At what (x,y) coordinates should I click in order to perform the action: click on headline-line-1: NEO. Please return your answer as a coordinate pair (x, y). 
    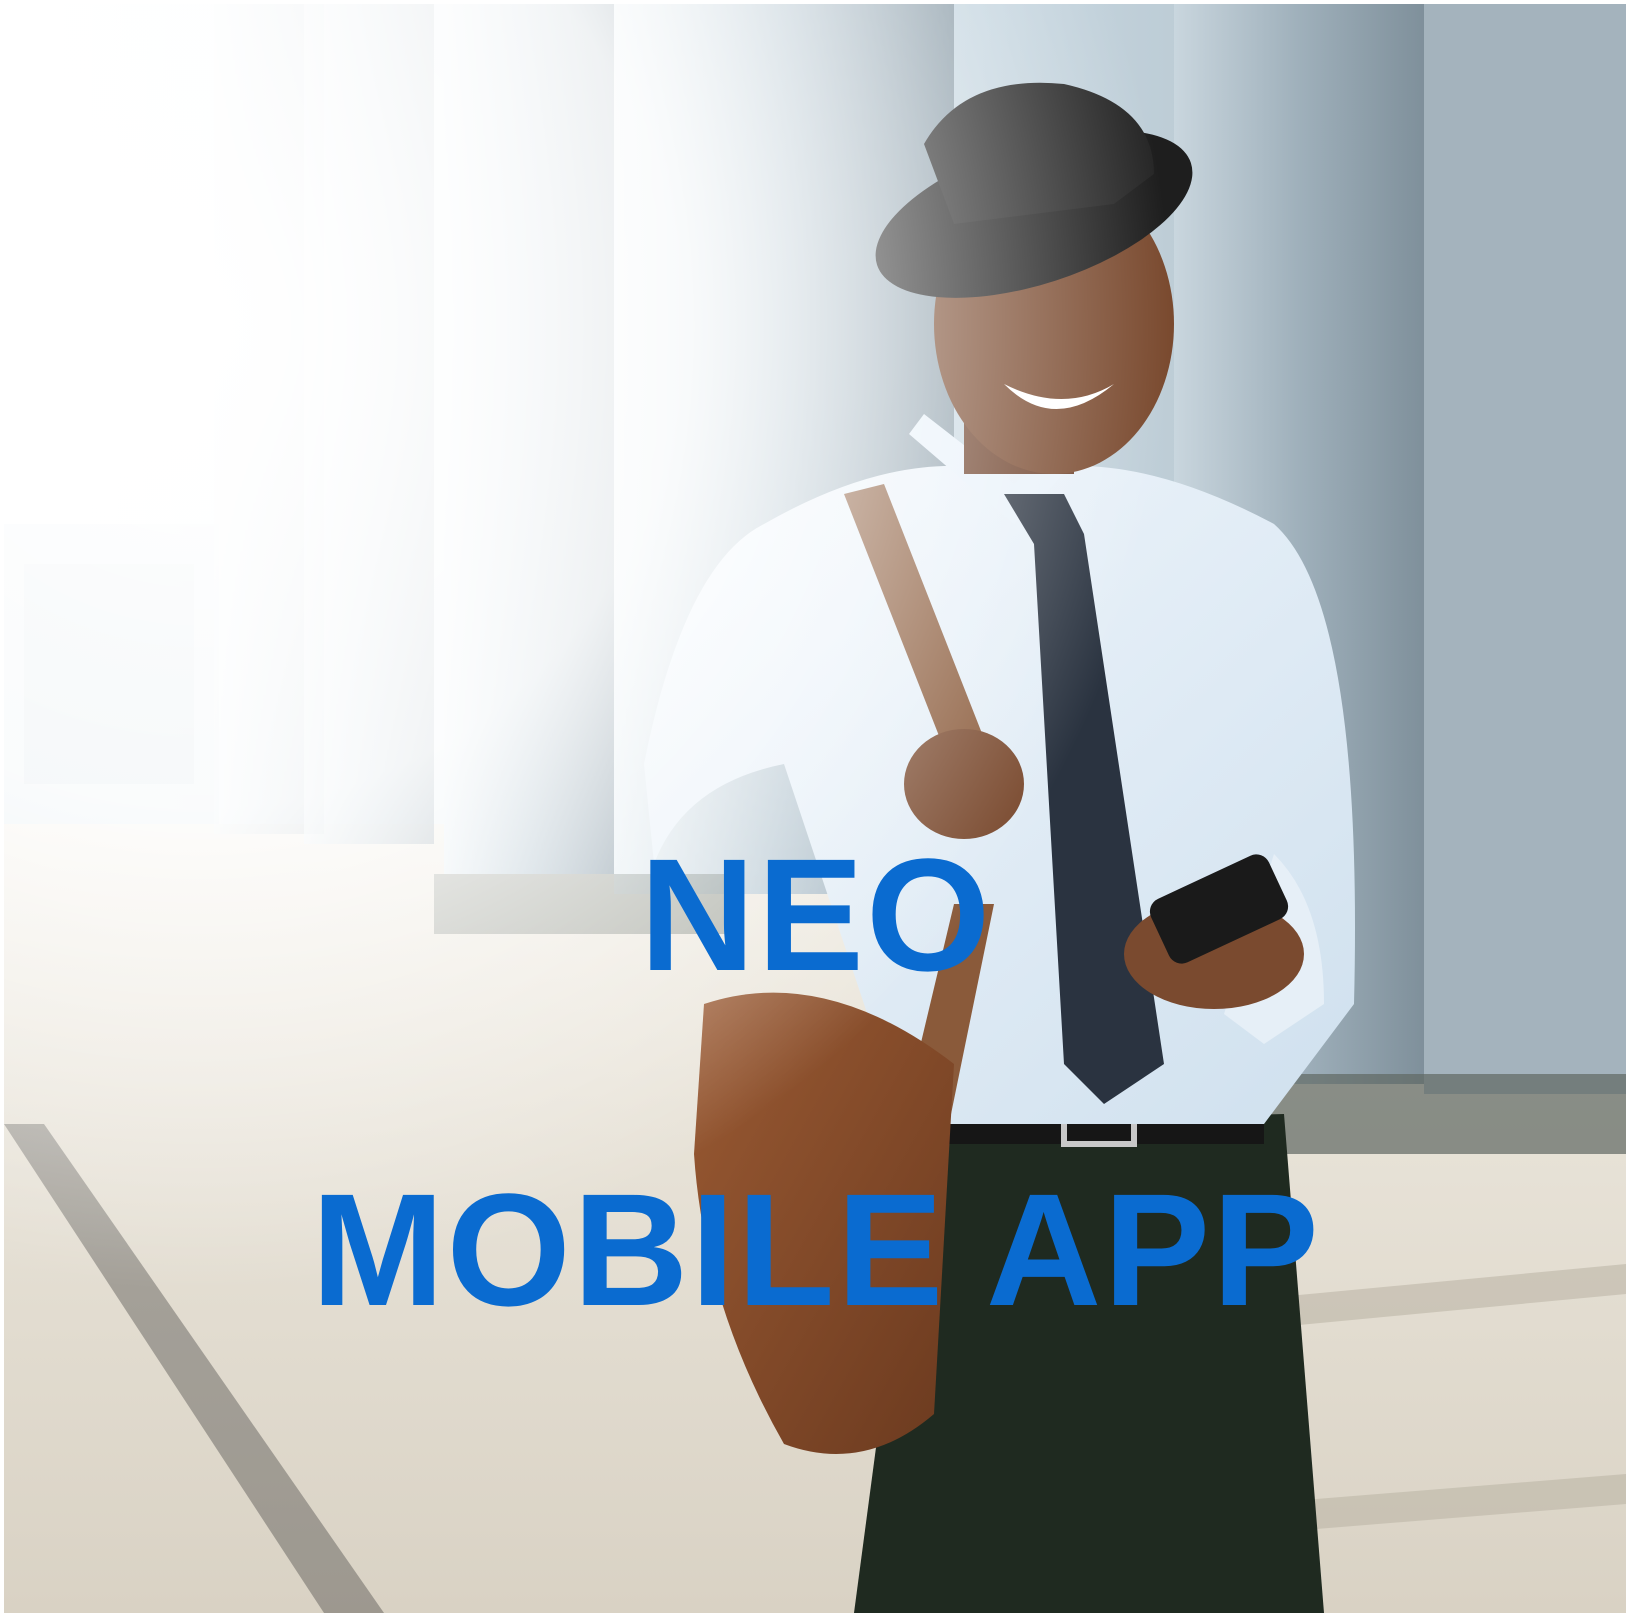
    Looking at the image, I should click on (816, 914).